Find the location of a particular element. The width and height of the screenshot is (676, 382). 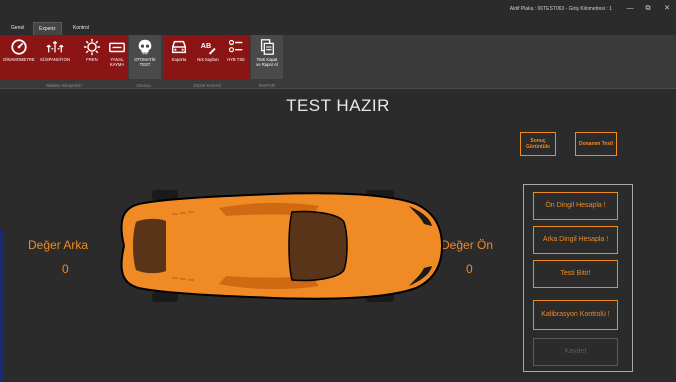

test-label: TEST is located at coordinates (145, 64).